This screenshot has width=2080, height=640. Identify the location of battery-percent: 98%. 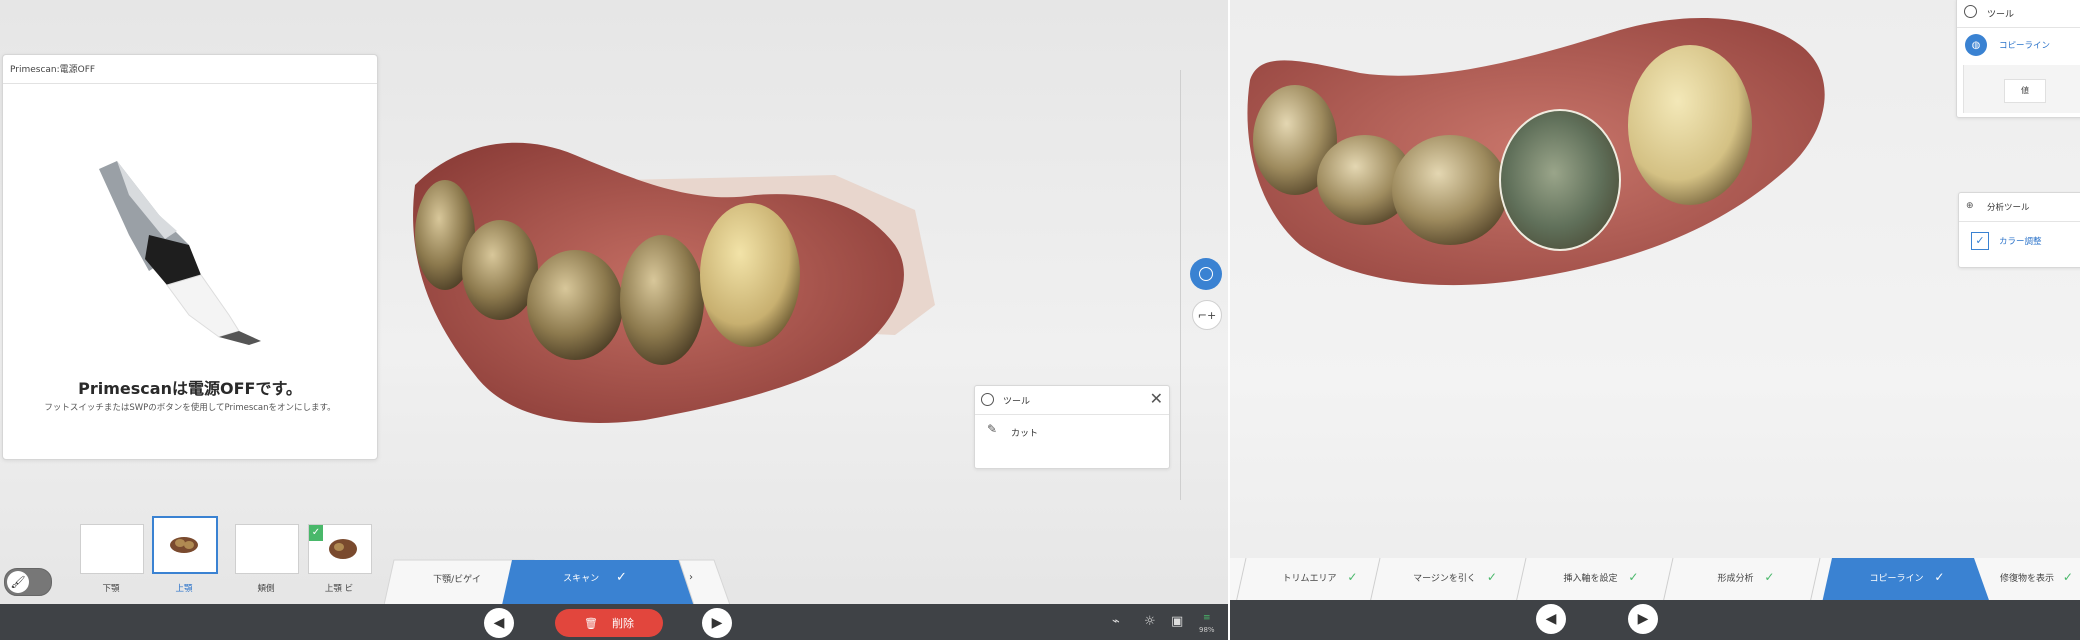
(1207, 630).